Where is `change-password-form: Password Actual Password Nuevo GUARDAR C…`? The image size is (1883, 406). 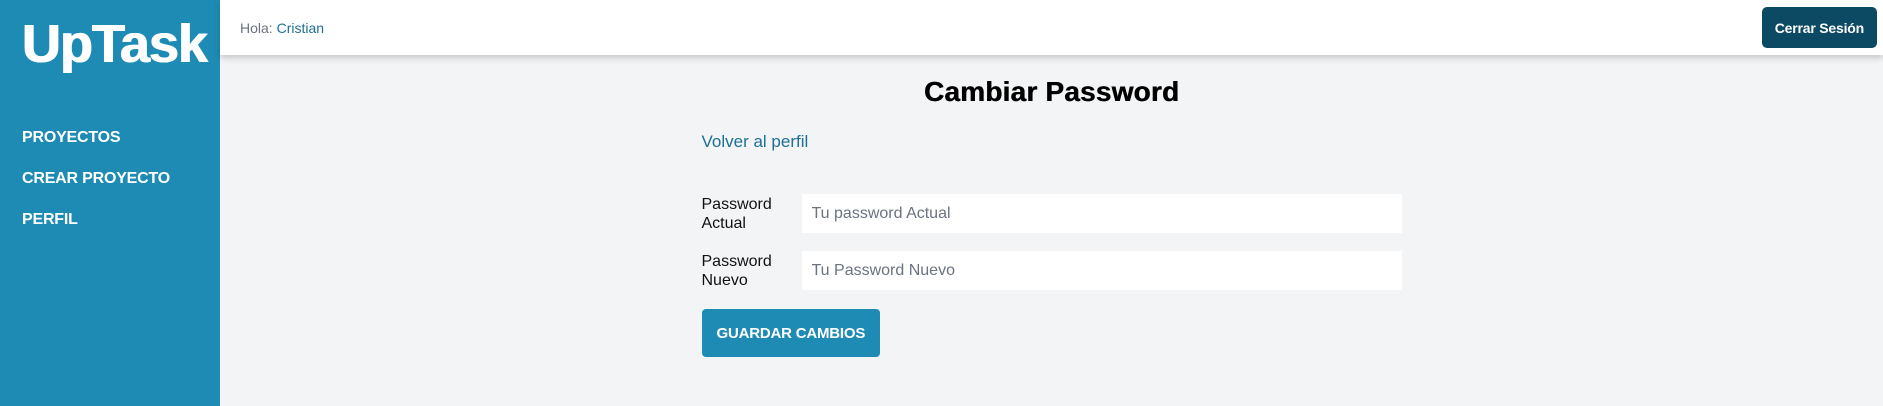
change-password-form: Password Actual Password Nuevo GUARDAR C… is located at coordinates (1051, 275).